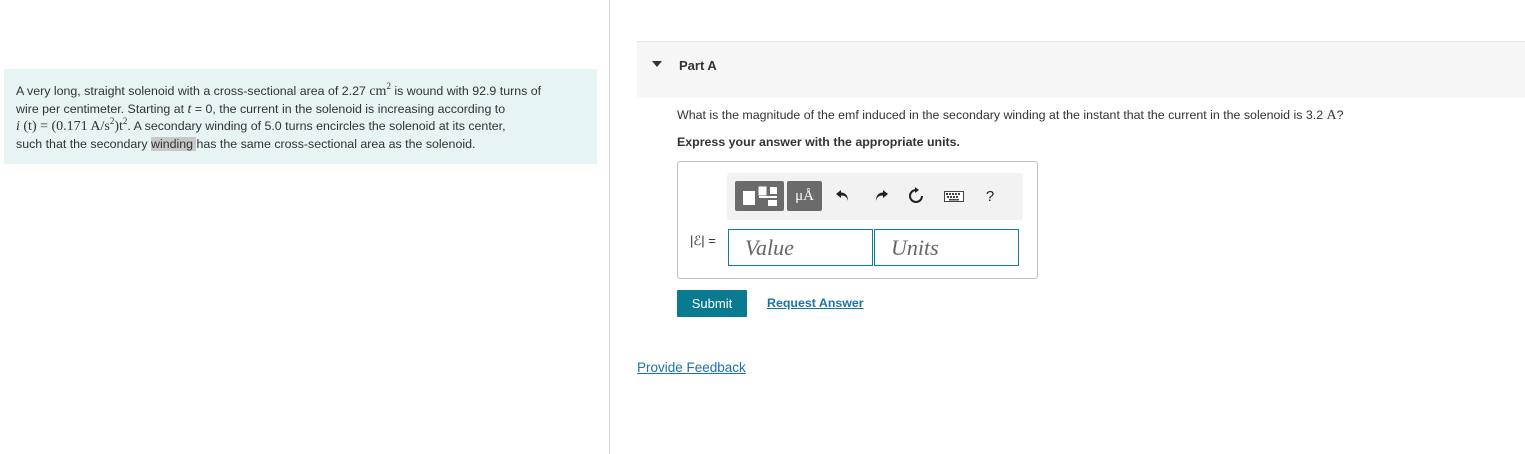 Image resolution: width=1525 pixels, height=454 pixels. What do you see at coordinates (72, 125) in the screenshot?
I see `current-equation: i (t) = (0.171 A/s2)t2` at bounding box center [72, 125].